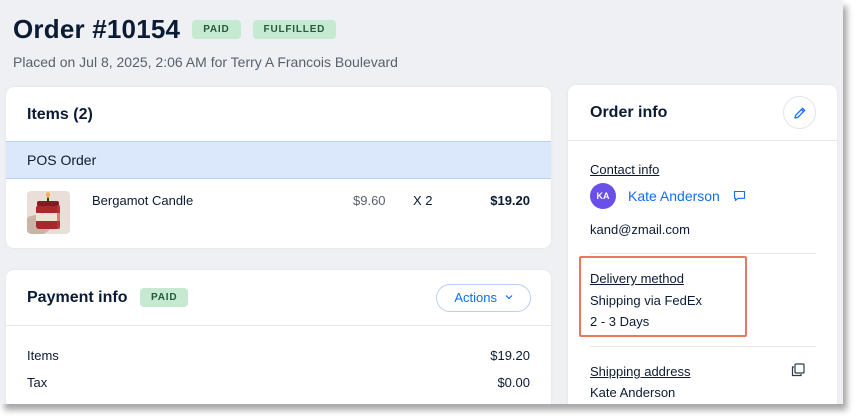 Image resolution: width=858 pixels, height=419 pixels. I want to click on contact-email: kand@zmail.com, so click(640, 229).